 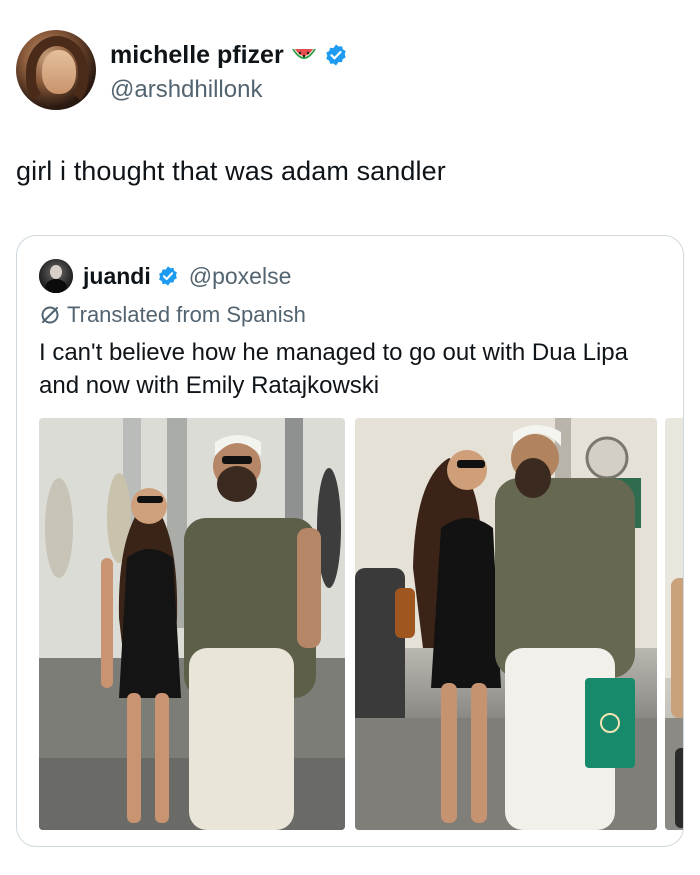 I want to click on display-name-row: michelle pfizer, so click(x=229, y=55).